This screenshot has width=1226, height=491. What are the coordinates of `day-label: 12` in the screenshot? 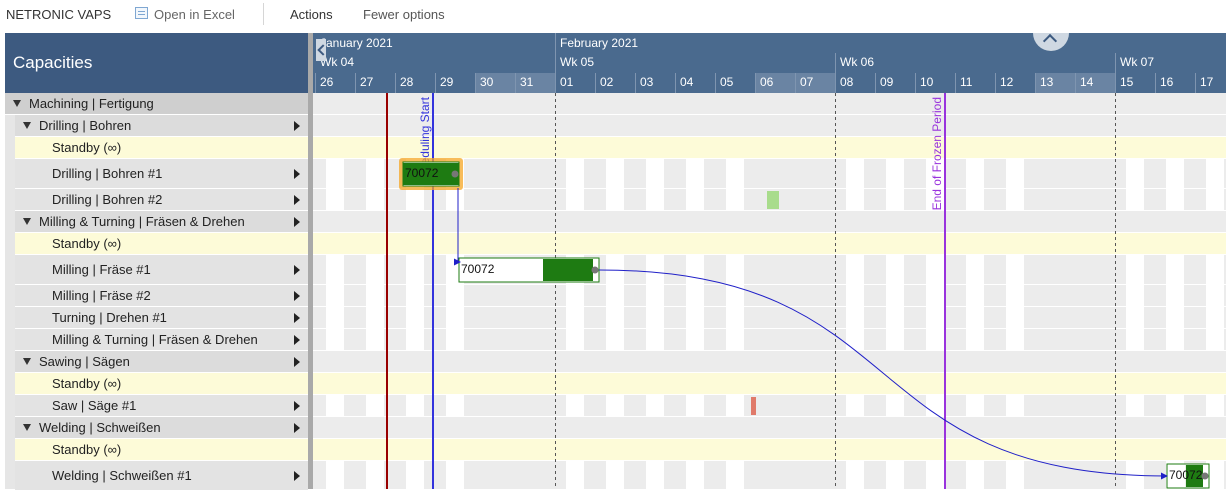 It's located at (1007, 82).